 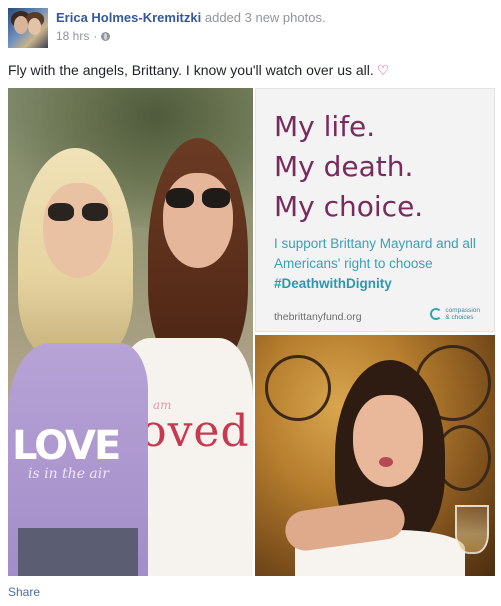 I want to click on post-timestamp-link: 18 hrs, so click(x=72, y=36).